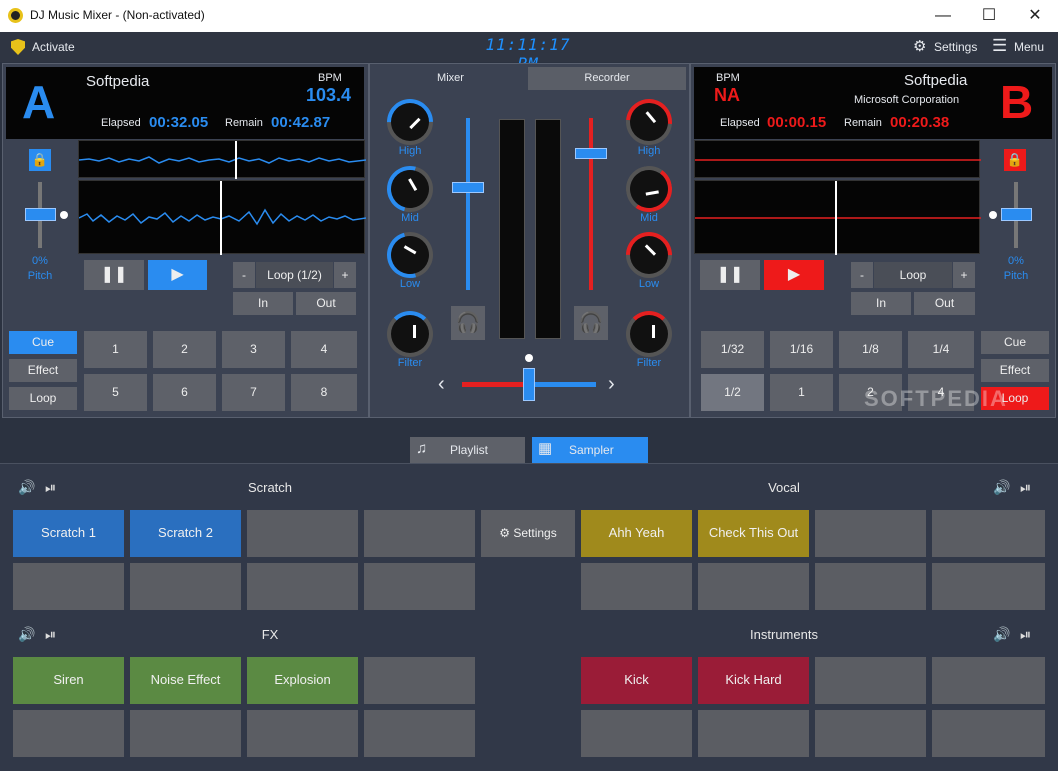 The width and height of the screenshot is (1058, 771). I want to click on play-button-a: ▶, so click(177, 275).